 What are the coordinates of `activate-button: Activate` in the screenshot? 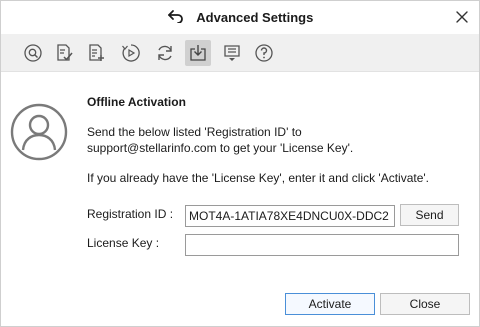 It's located at (330, 304).